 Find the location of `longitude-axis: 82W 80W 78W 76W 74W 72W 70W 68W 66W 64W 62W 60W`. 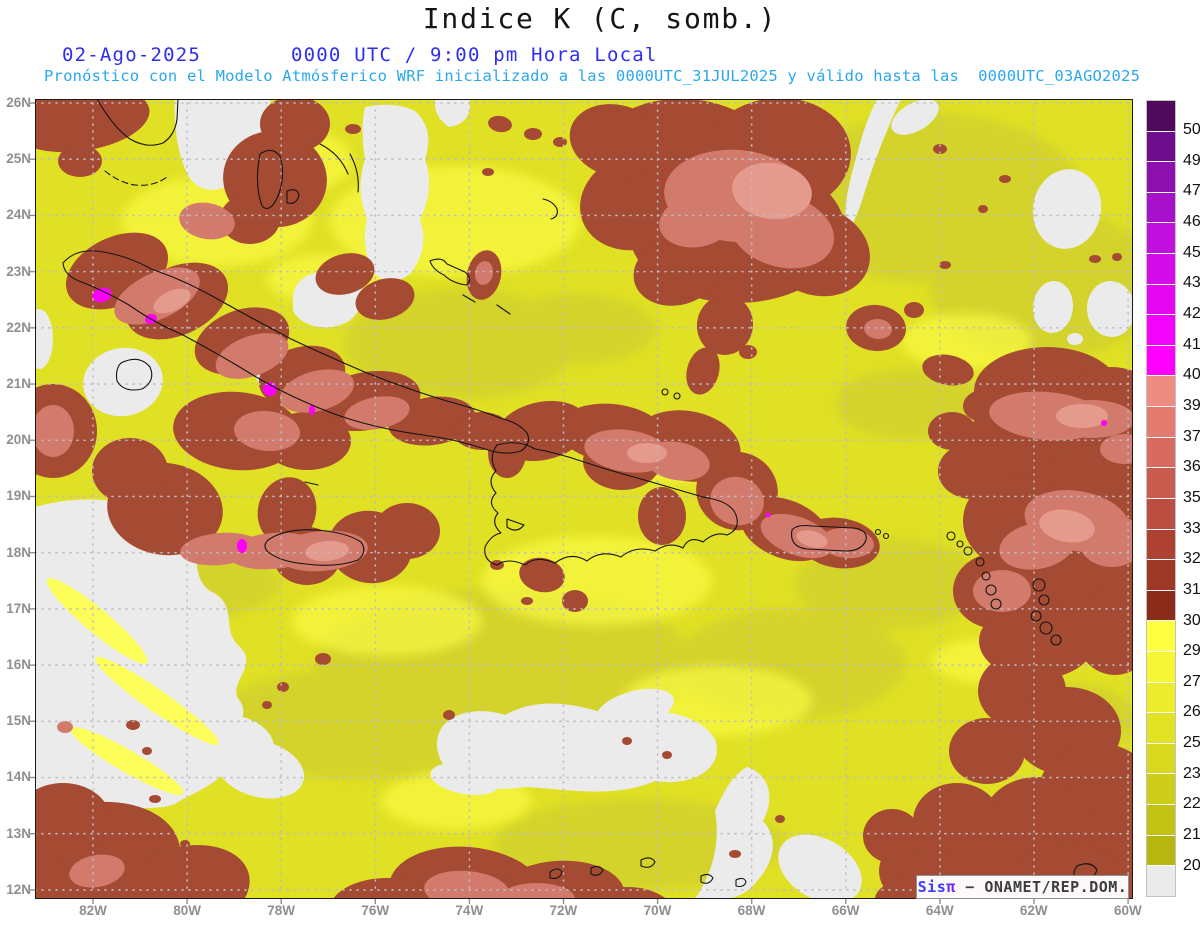

longitude-axis: 82W 80W 78W 76W 74W 72W 70W 68W 66W 64W 62W 60W is located at coordinates (610, 911).